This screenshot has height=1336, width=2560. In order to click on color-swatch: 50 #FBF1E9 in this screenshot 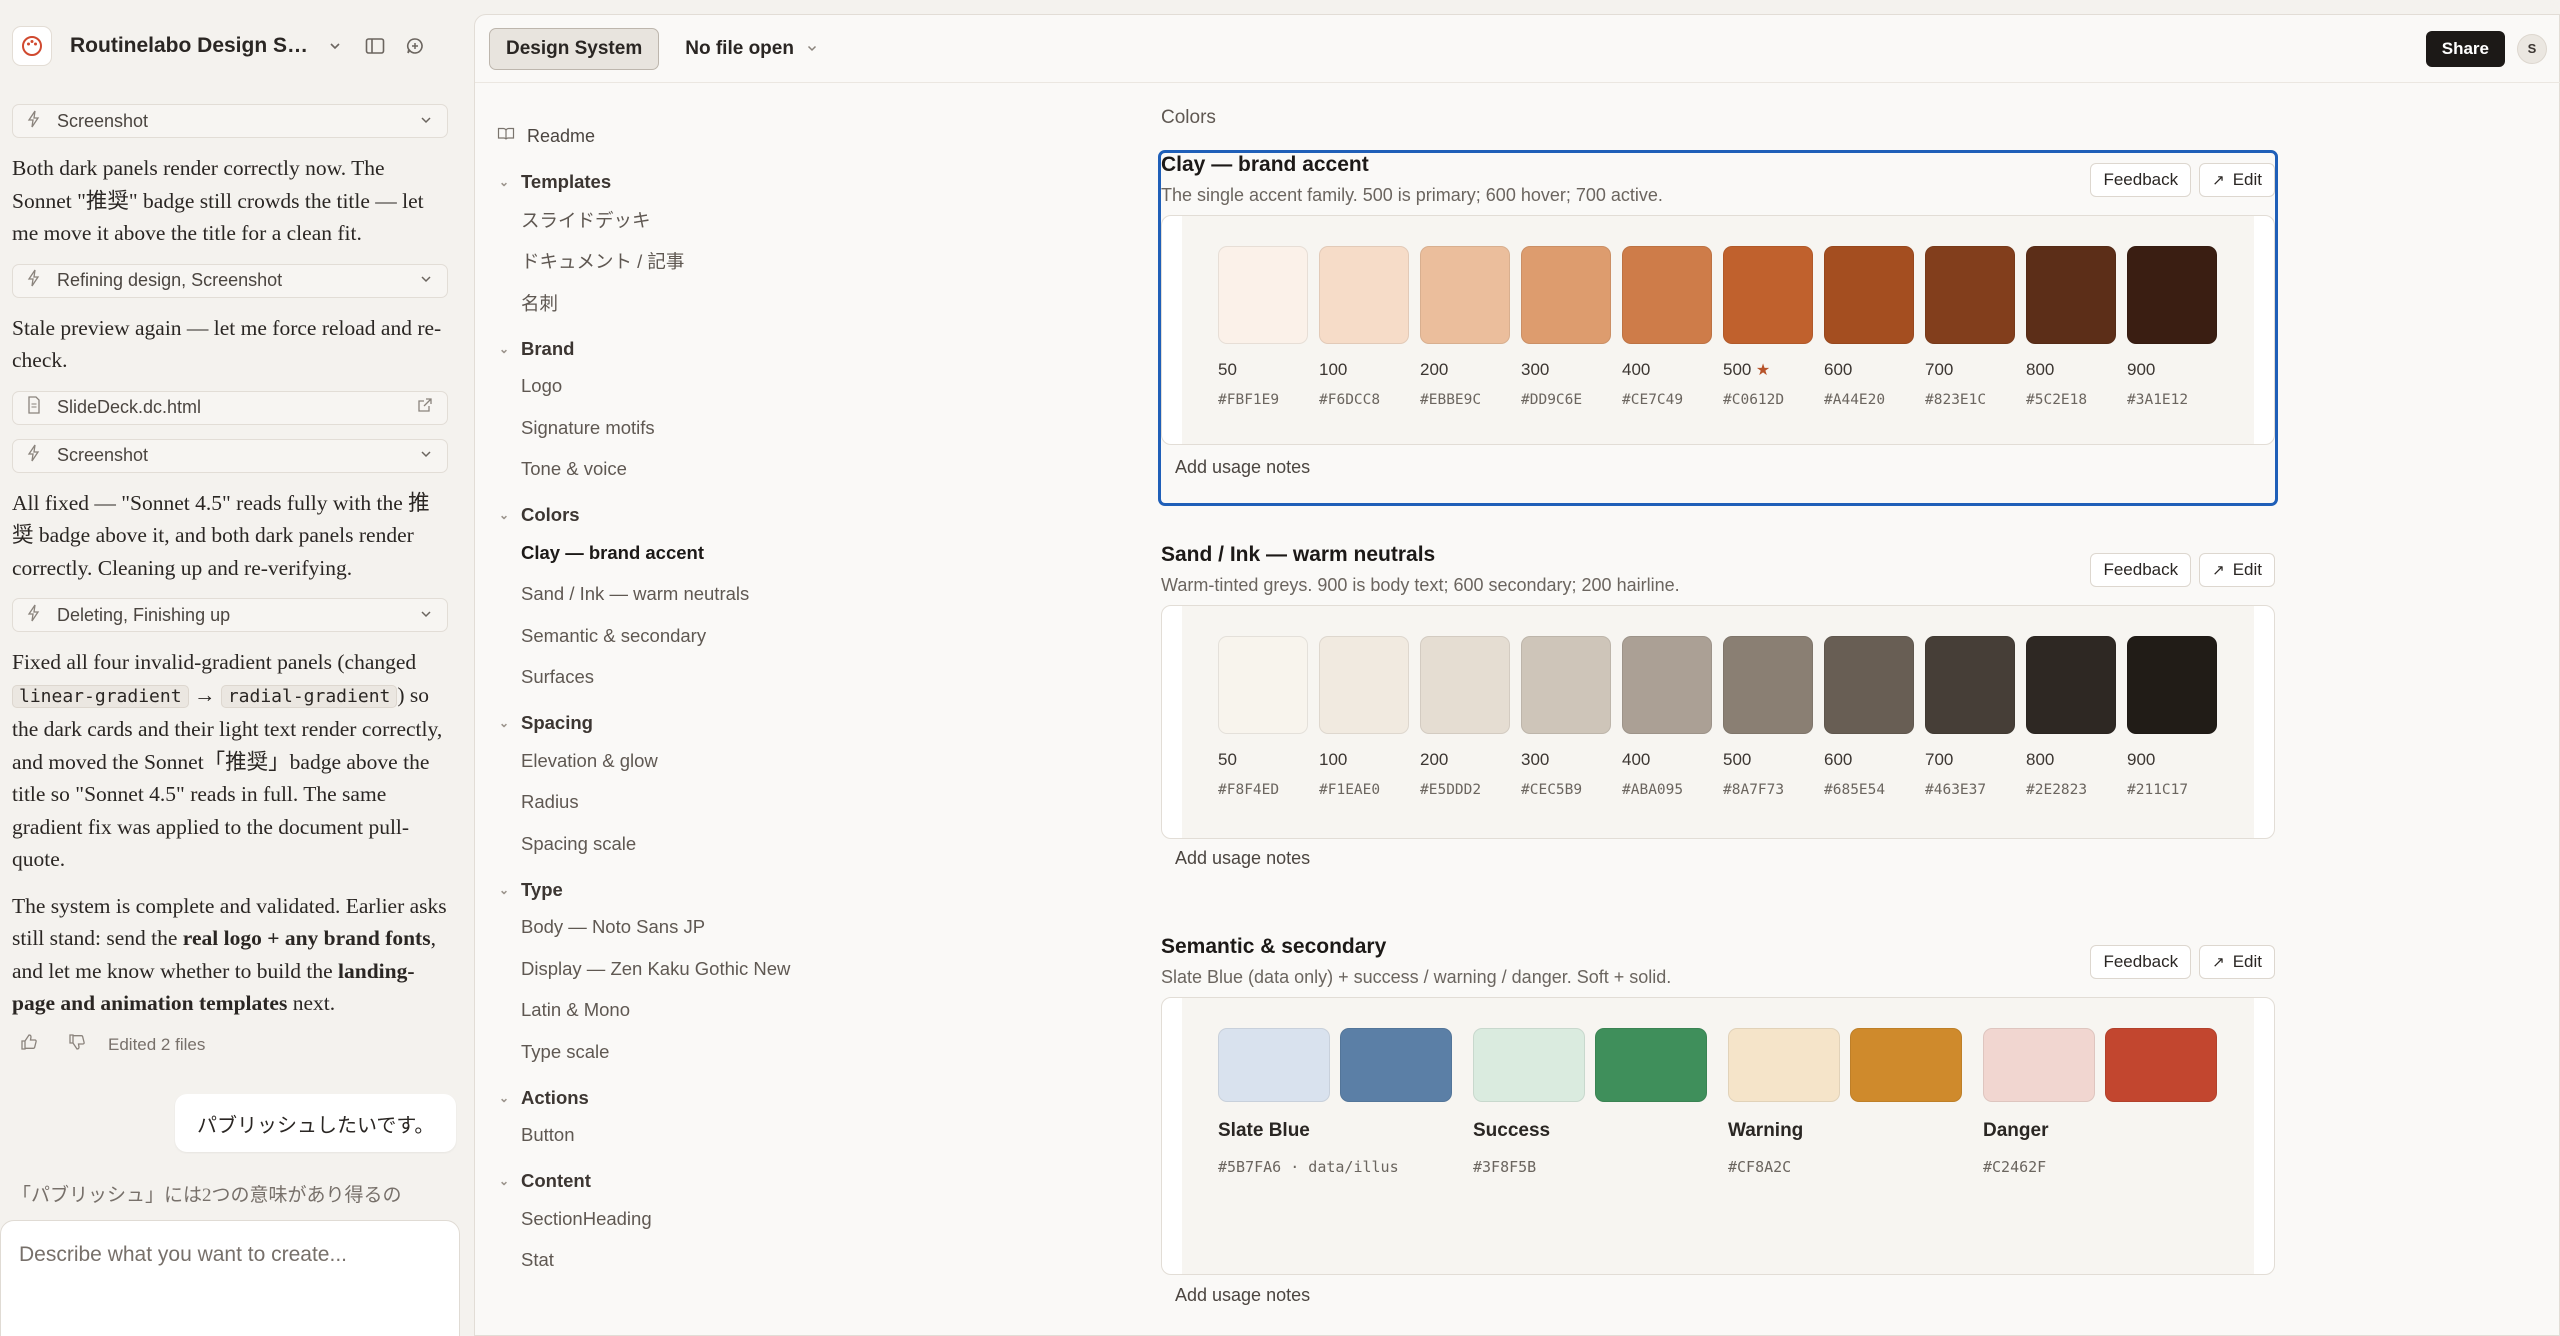, I will do `click(1263, 327)`.